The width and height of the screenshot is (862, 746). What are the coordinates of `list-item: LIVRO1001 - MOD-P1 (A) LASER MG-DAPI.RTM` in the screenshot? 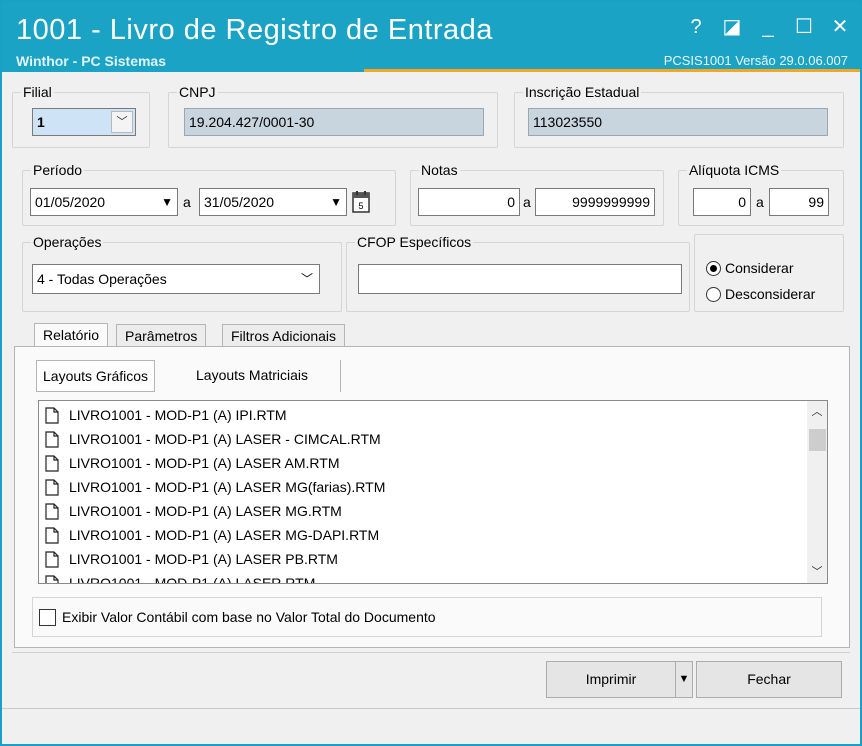 It's located at (212, 535).